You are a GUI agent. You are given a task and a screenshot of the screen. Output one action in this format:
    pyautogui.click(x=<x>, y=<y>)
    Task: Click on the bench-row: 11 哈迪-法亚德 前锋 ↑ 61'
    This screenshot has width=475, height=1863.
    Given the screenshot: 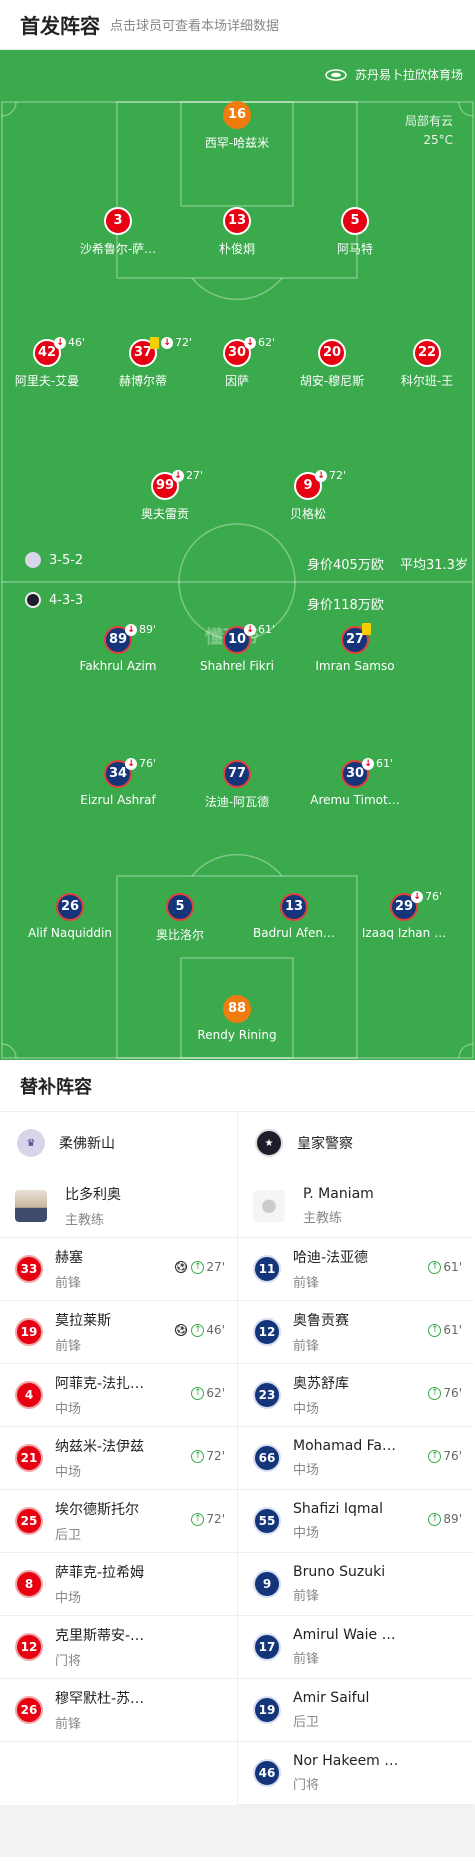 What is the action you would take?
    pyautogui.click(x=356, y=1269)
    